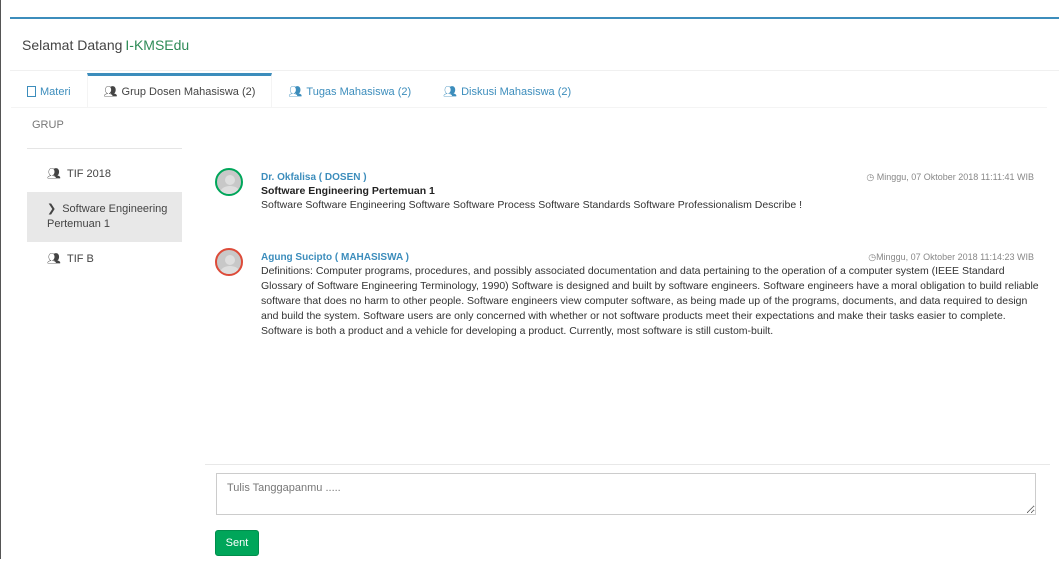 The width and height of the screenshot is (1063, 579). I want to click on post-time-text: Minggu, 07 Oktober 2018 11:11:41 WIB, so click(955, 177).